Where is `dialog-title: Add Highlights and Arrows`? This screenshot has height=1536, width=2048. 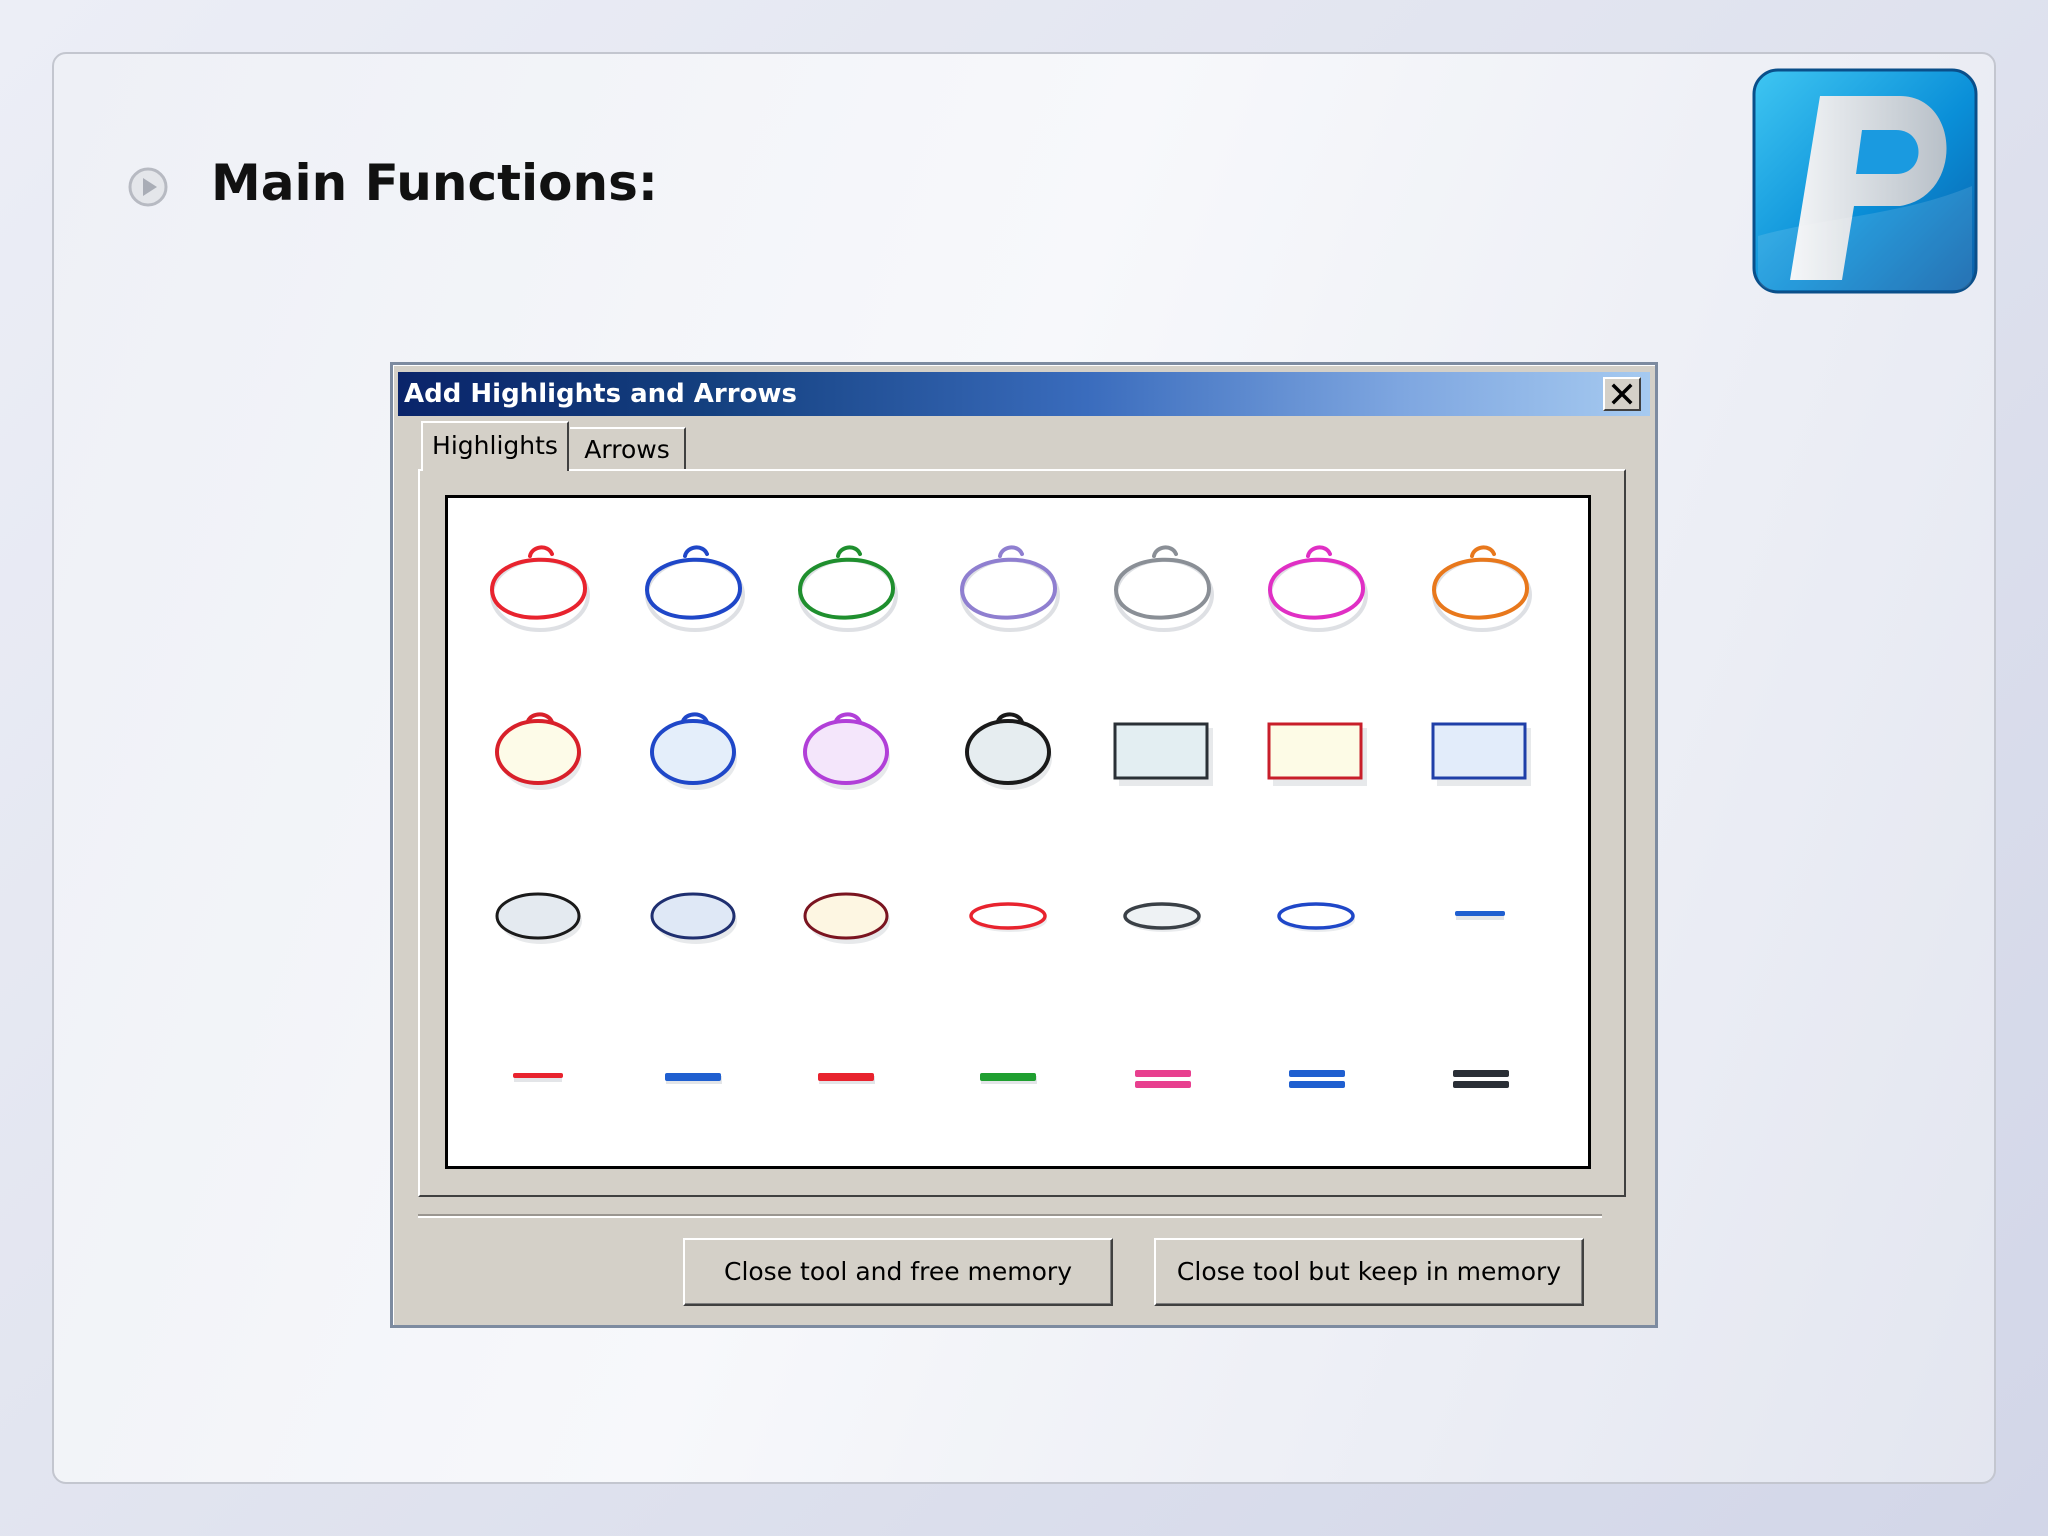 dialog-title: Add Highlights and Arrows is located at coordinates (600, 394).